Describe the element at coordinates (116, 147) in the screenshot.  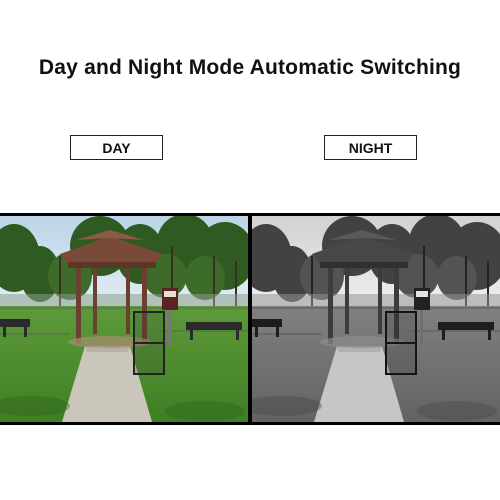
I see `day-label: DAY` at that location.